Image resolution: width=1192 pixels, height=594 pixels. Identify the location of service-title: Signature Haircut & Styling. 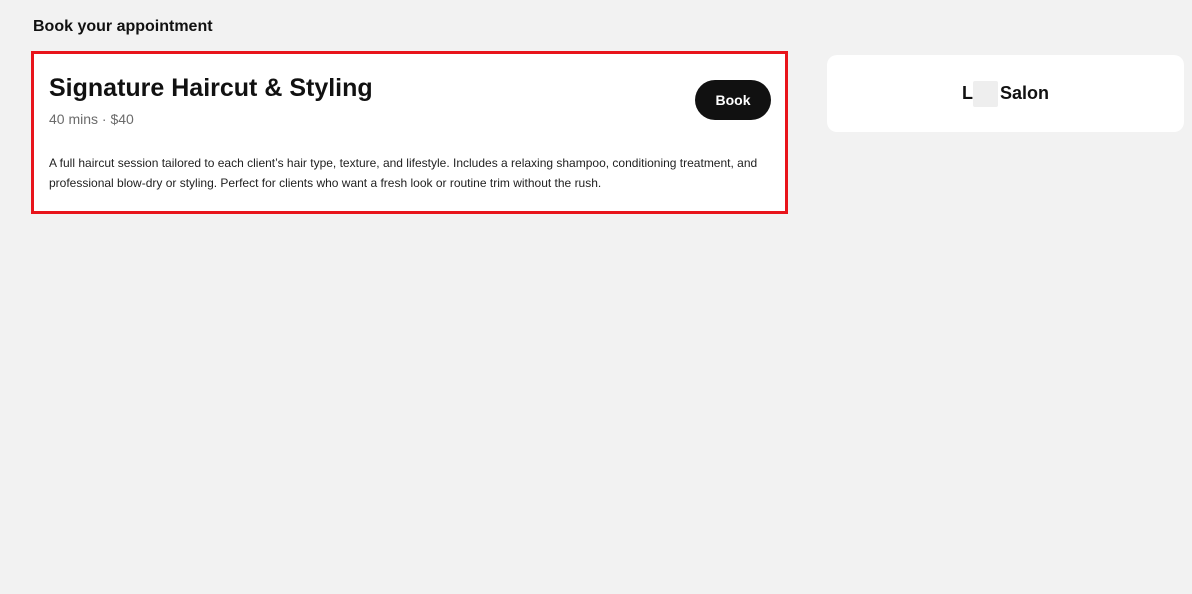
(211, 88).